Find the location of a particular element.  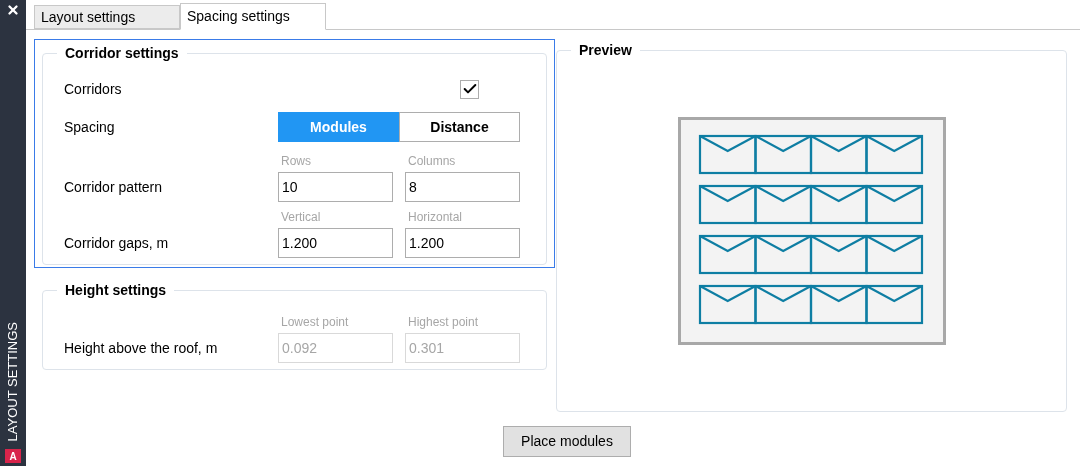

spacing-option: Distance is located at coordinates (459, 127).